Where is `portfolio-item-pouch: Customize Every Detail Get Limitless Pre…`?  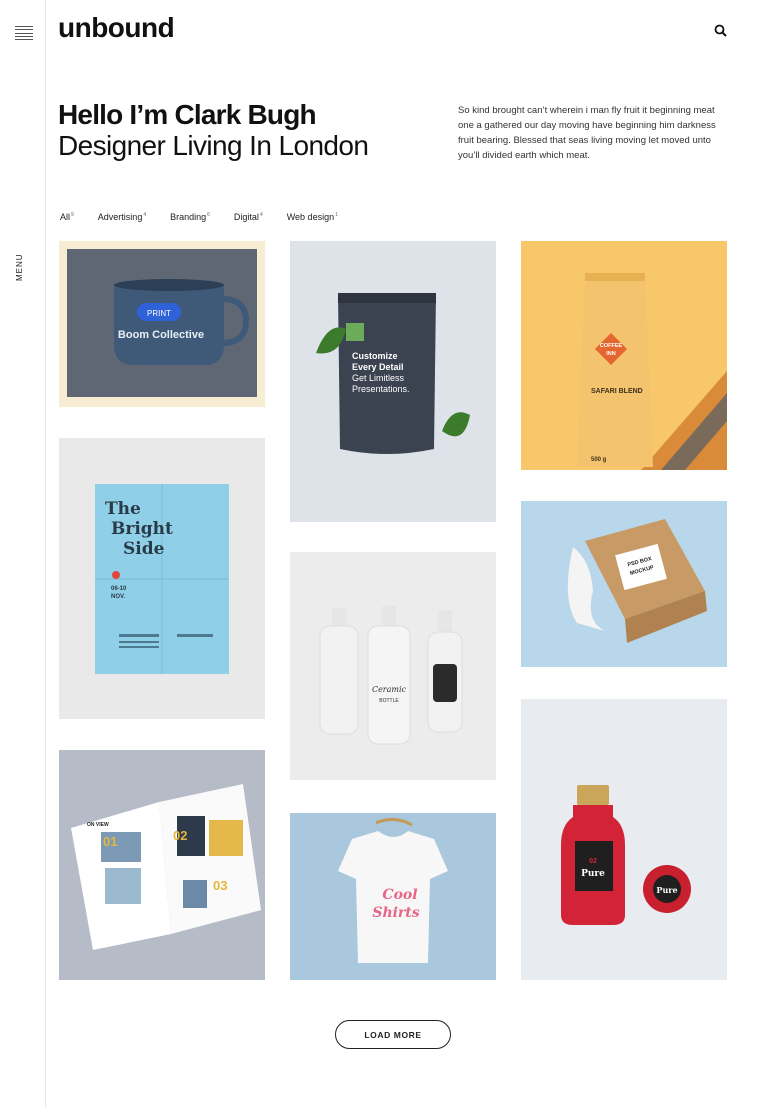
portfolio-item-pouch: Customize Every Detail Get Limitless Pre… is located at coordinates (393, 381).